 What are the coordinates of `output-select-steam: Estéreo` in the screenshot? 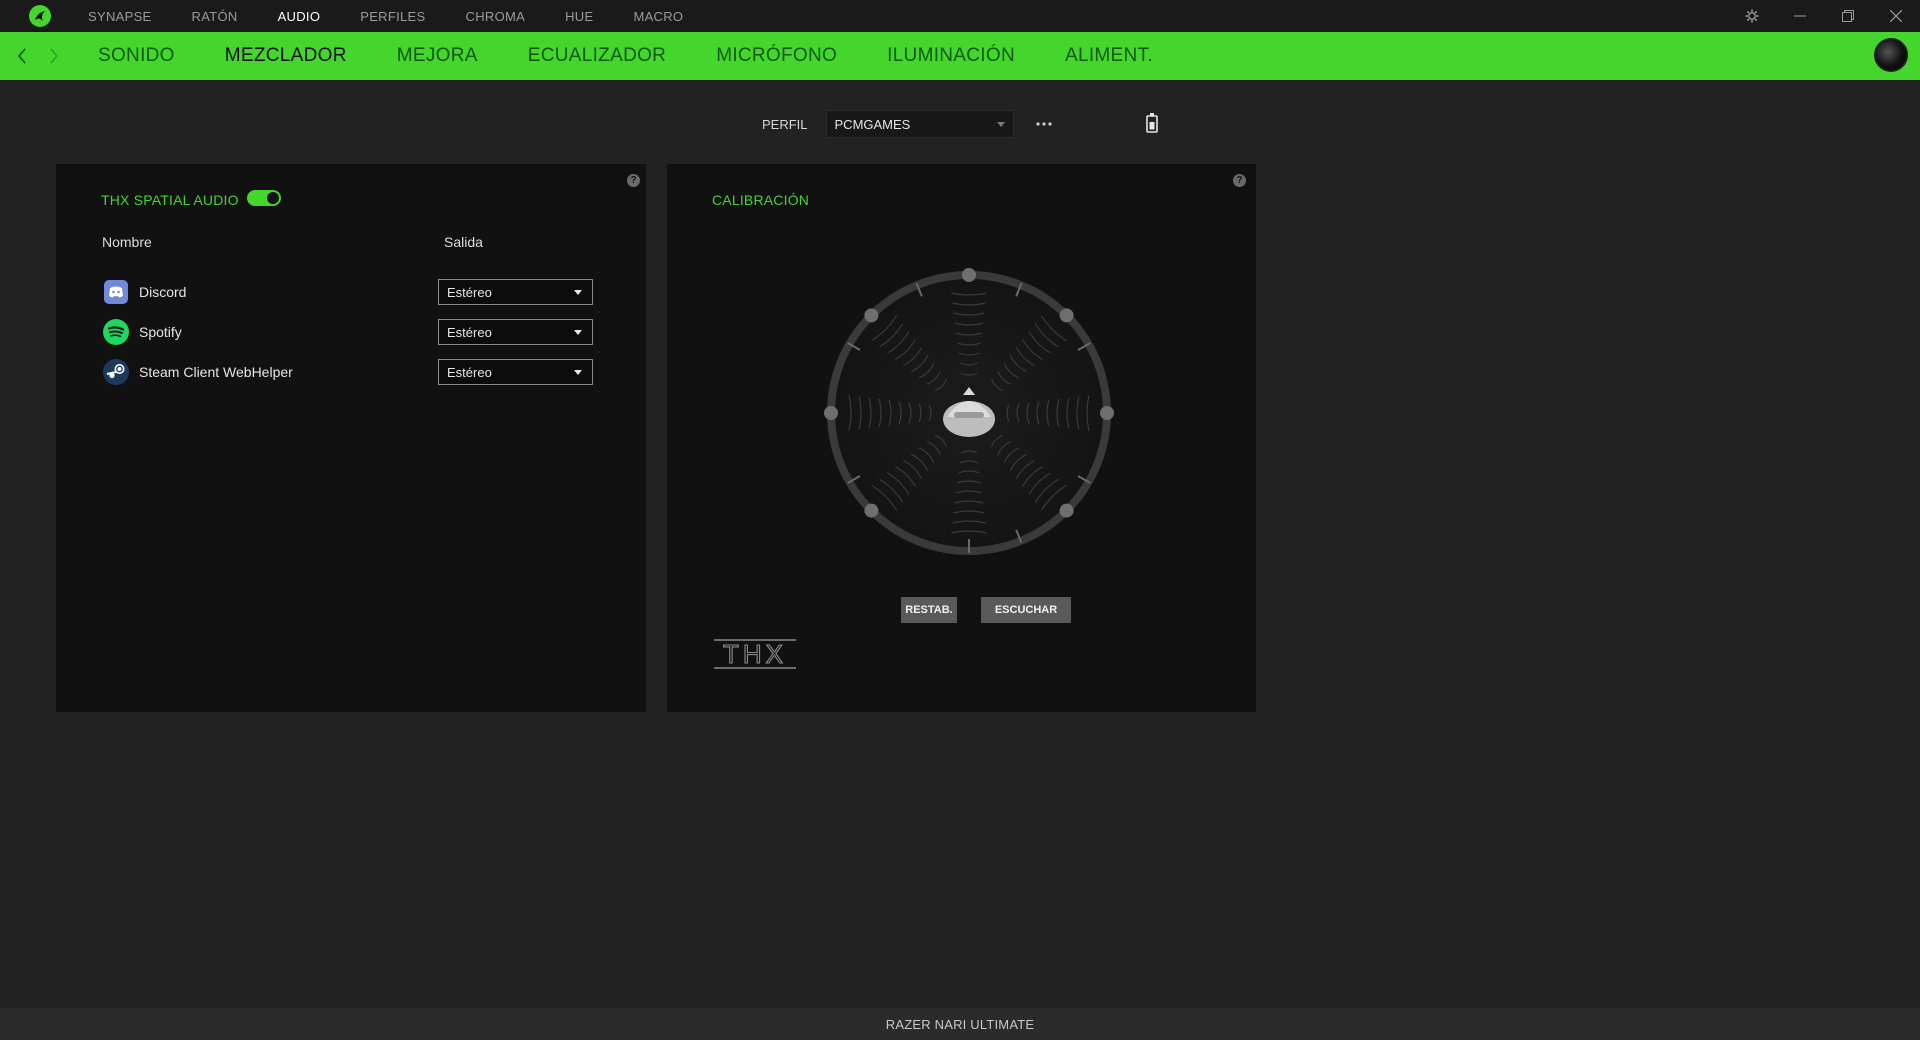 It's located at (515, 372).